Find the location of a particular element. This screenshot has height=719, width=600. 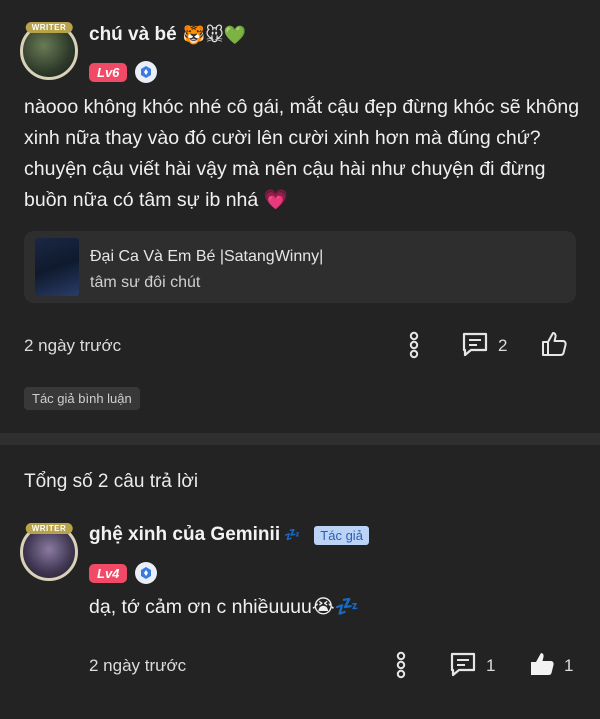

verified-icon is located at coordinates (146, 72).